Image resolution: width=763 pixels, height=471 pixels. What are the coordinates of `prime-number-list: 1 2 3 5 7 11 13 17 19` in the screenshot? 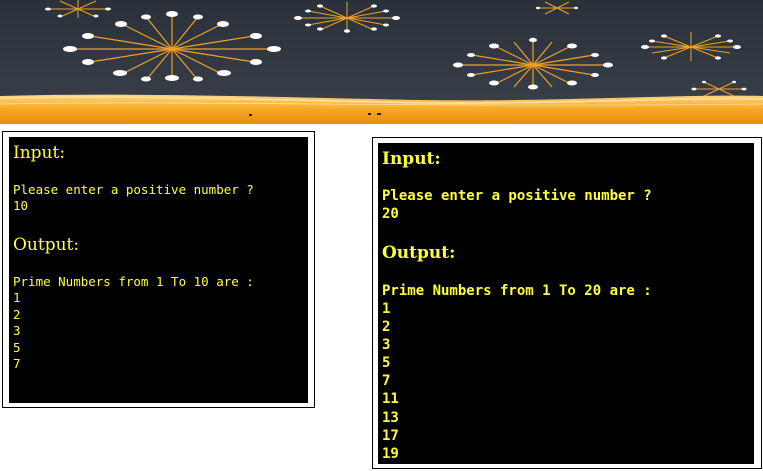 It's located at (390, 381).